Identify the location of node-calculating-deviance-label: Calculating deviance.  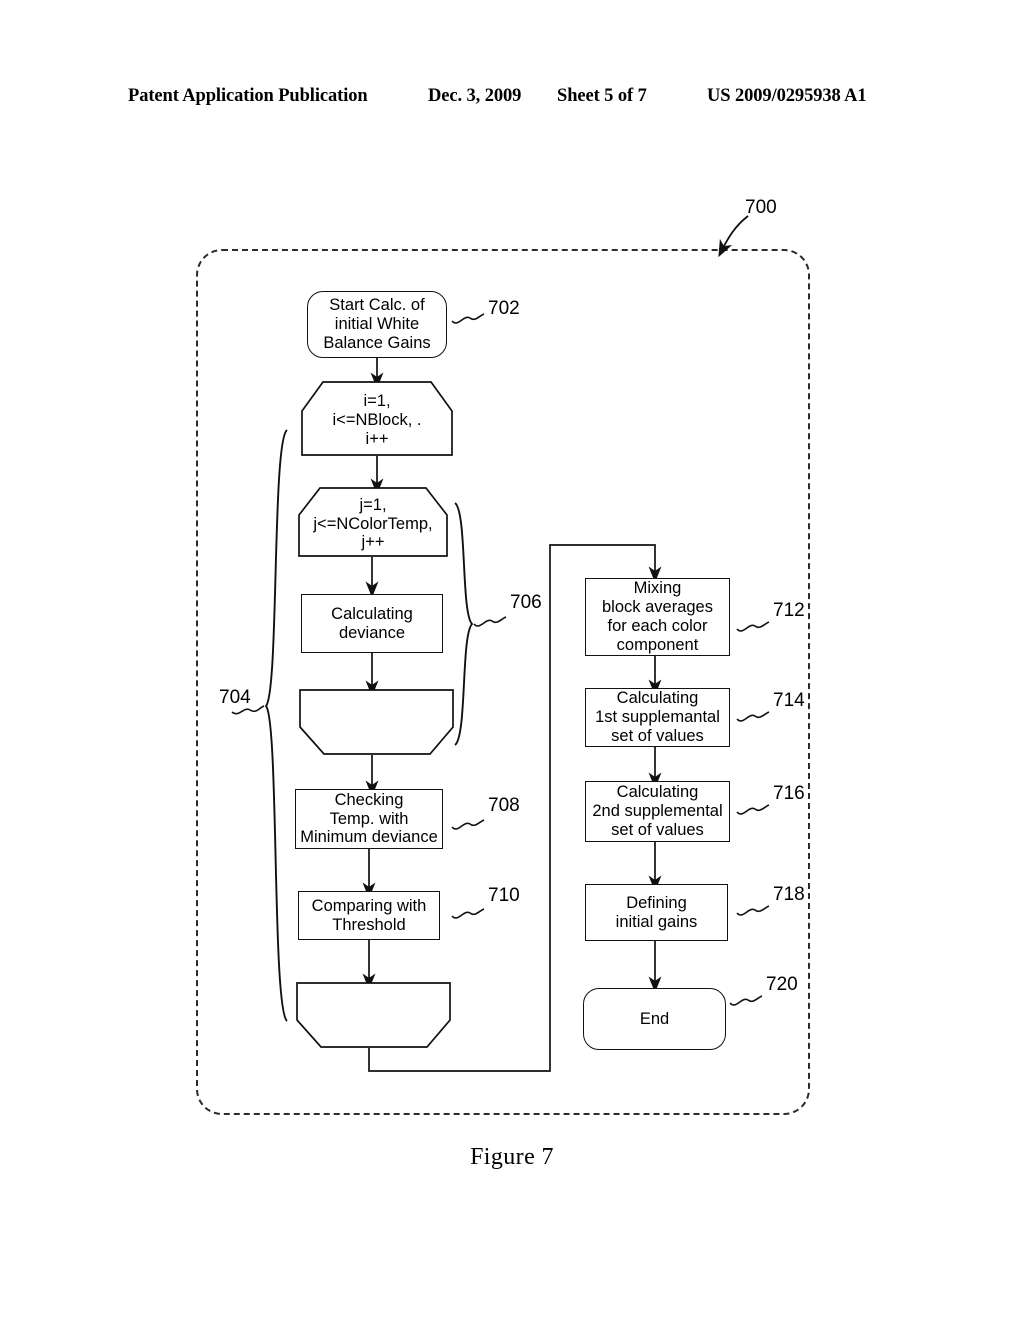
(372, 623).